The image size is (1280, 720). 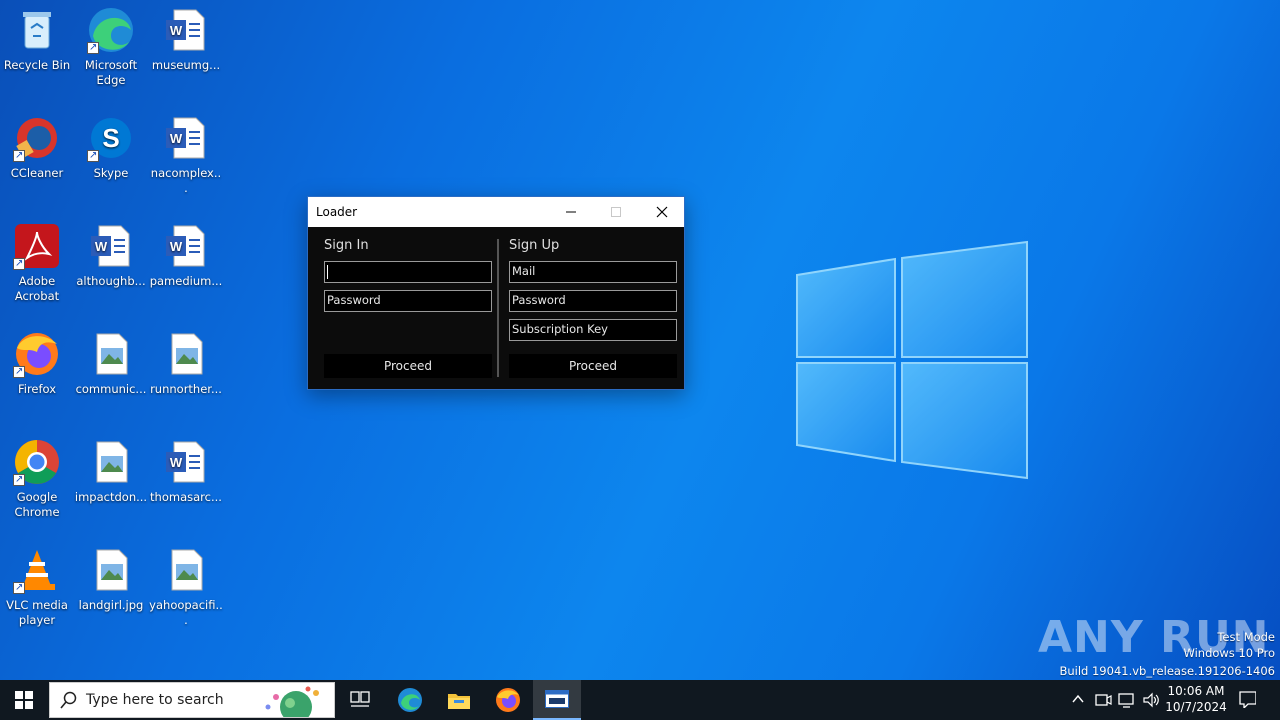 What do you see at coordinates (68, 700) in the screenshot?
I see `search-icon` at bounding box center [68, 700].